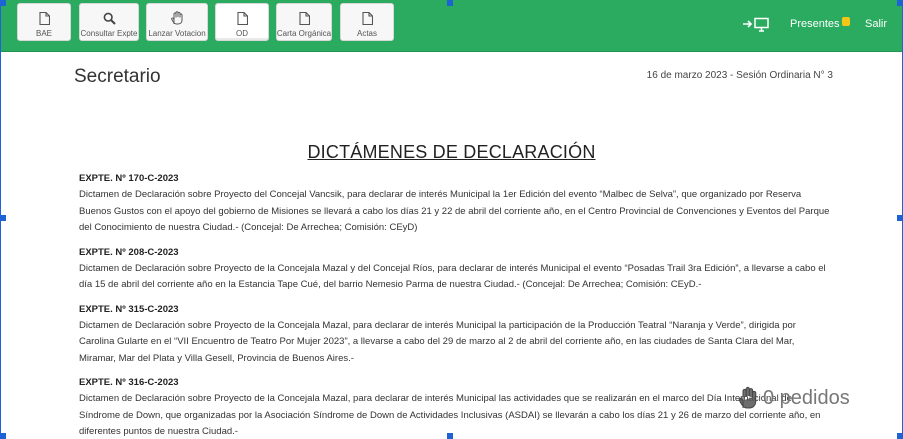 The image size is (903, 439). I want to click on lanzar-votacion-button-label: Lanzar Votacion, so click(177, 33).